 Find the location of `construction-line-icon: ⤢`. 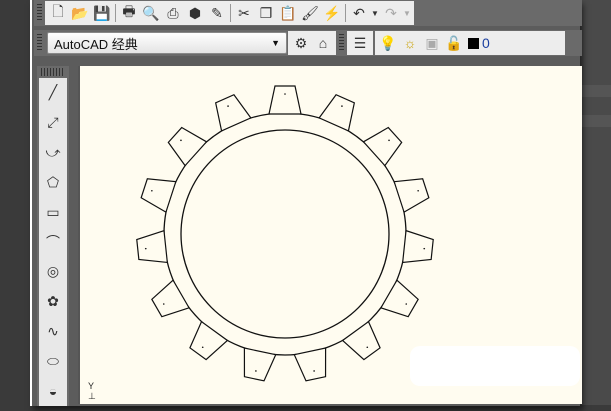

construction-line-icon: ⤢ is located at coordinates (53, 123).